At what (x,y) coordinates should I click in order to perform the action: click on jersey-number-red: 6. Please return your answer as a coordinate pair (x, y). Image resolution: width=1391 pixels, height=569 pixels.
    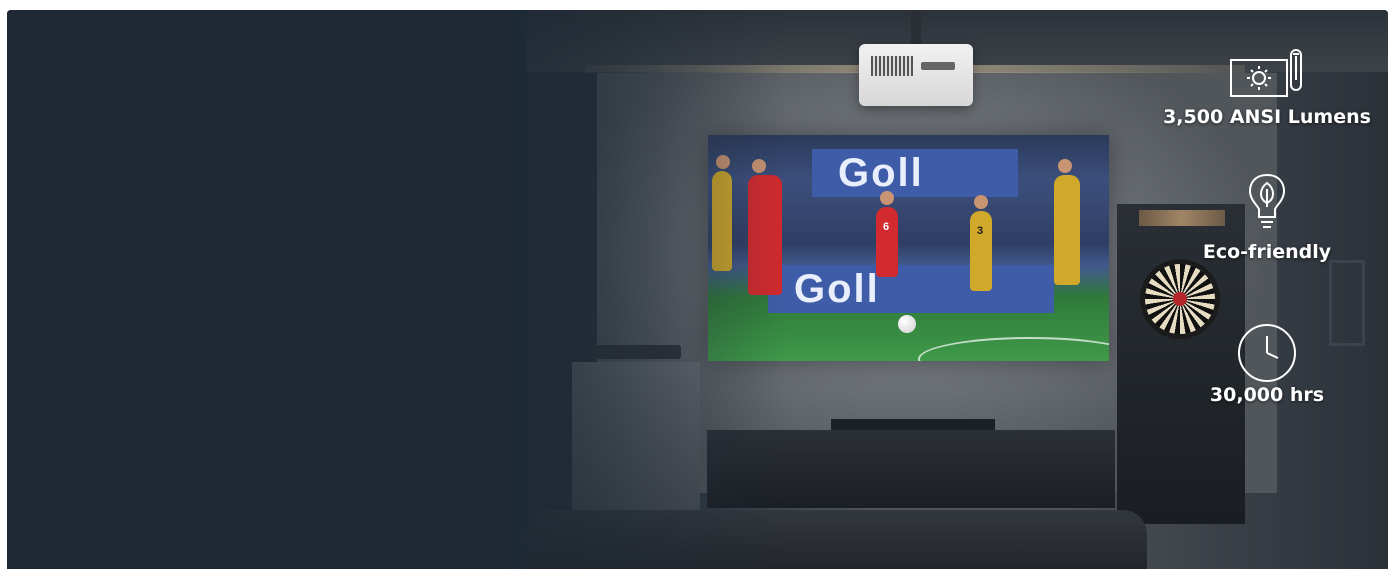
    Looking at the image, I should click on (886, 227).